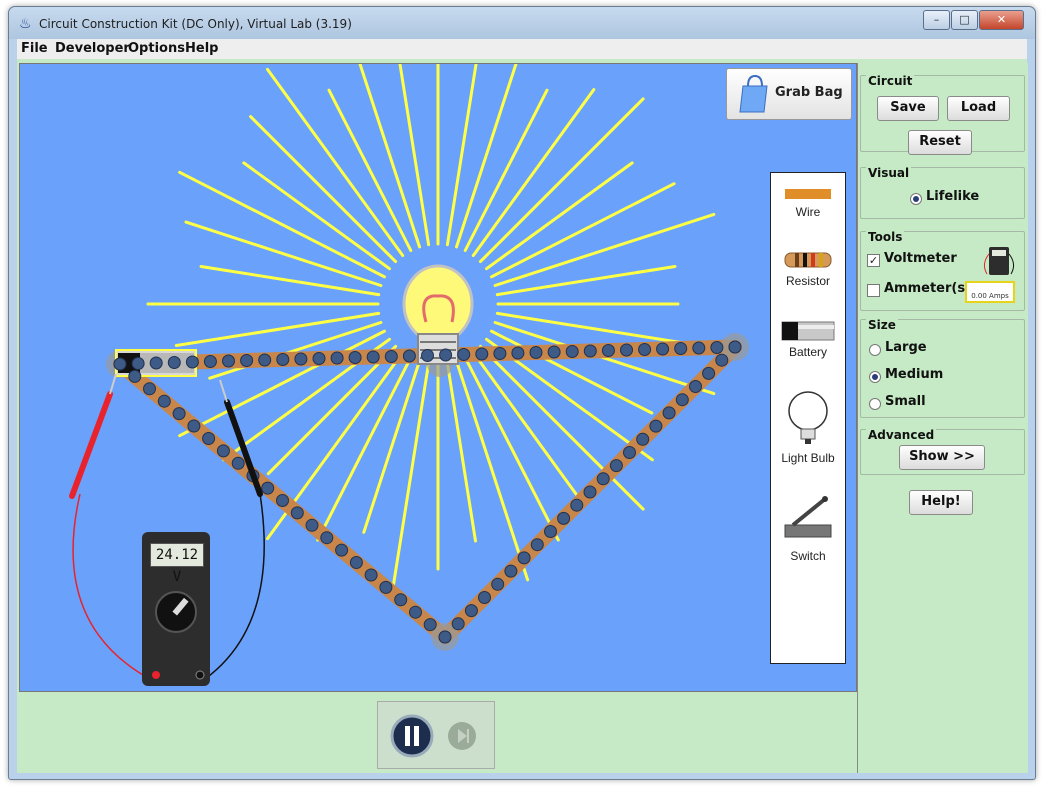  Describe the element at coordinates (34, 48) in the screenshot. I see `menu-file: File` at that location.